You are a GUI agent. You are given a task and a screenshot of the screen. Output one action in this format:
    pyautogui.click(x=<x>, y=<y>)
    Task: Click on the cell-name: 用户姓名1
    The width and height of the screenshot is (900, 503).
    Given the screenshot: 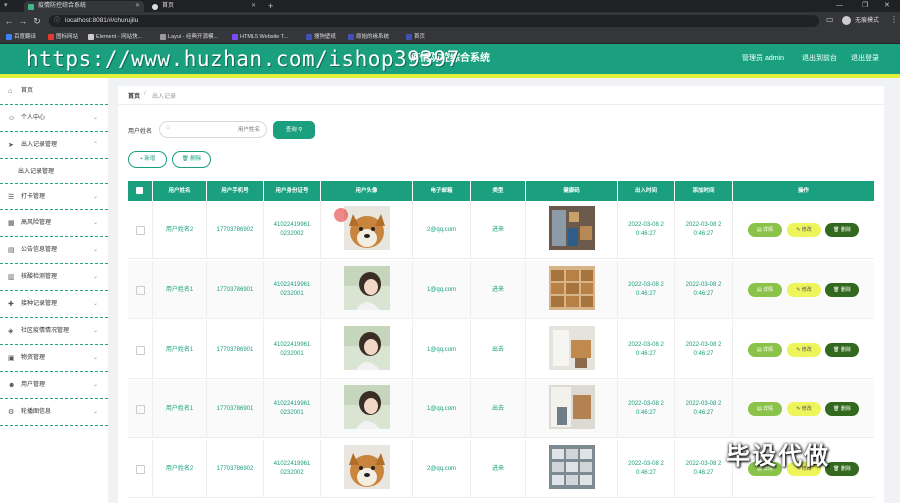 What is the action you would take?
    pyautogui.click(x=180, y=350)
    